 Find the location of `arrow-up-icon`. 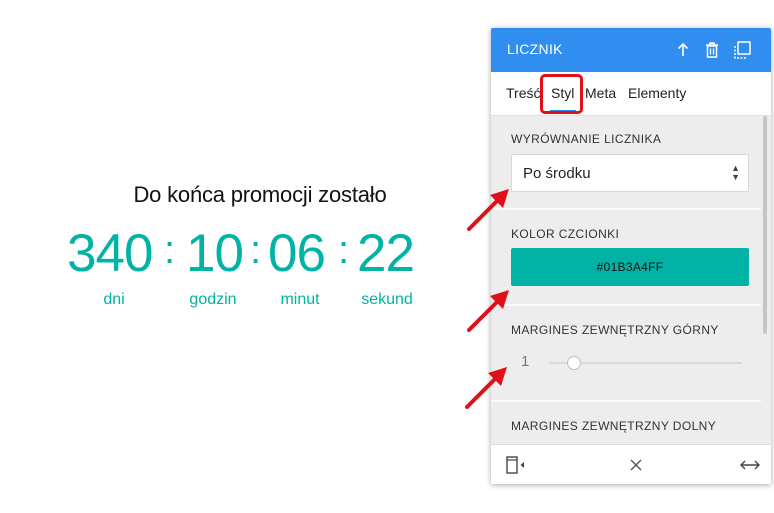

arrow-up-icon is located at coordinates (683, 50).